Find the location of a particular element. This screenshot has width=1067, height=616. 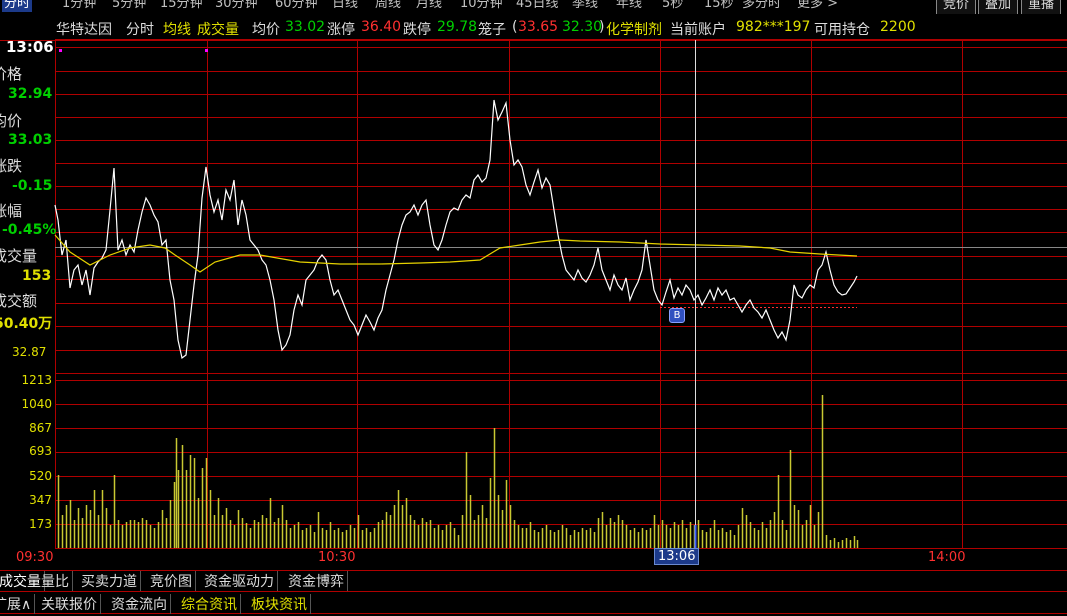

price-label: 价格 is located at coordinates (11, 74).